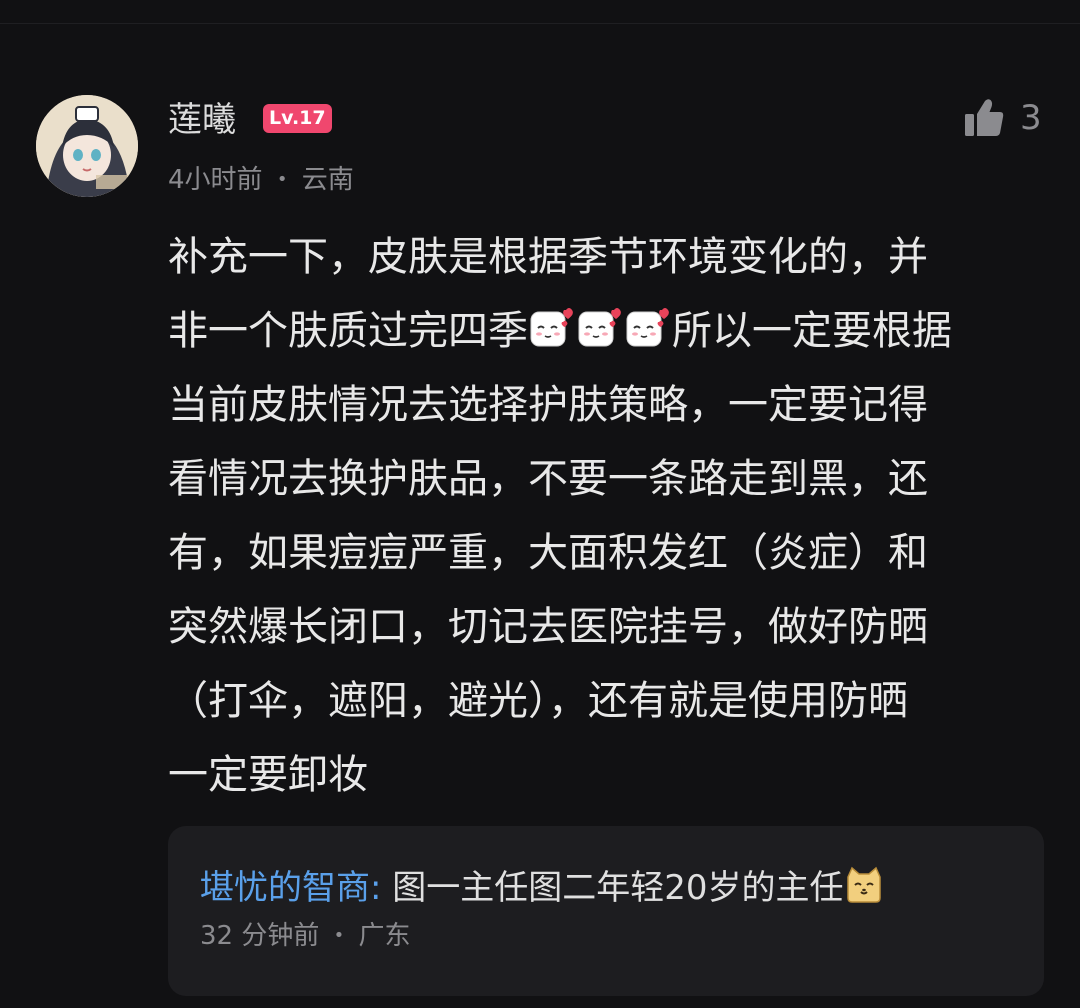  I want to click on comment-meta: 4小时前 • 云南, so click(261, 180).